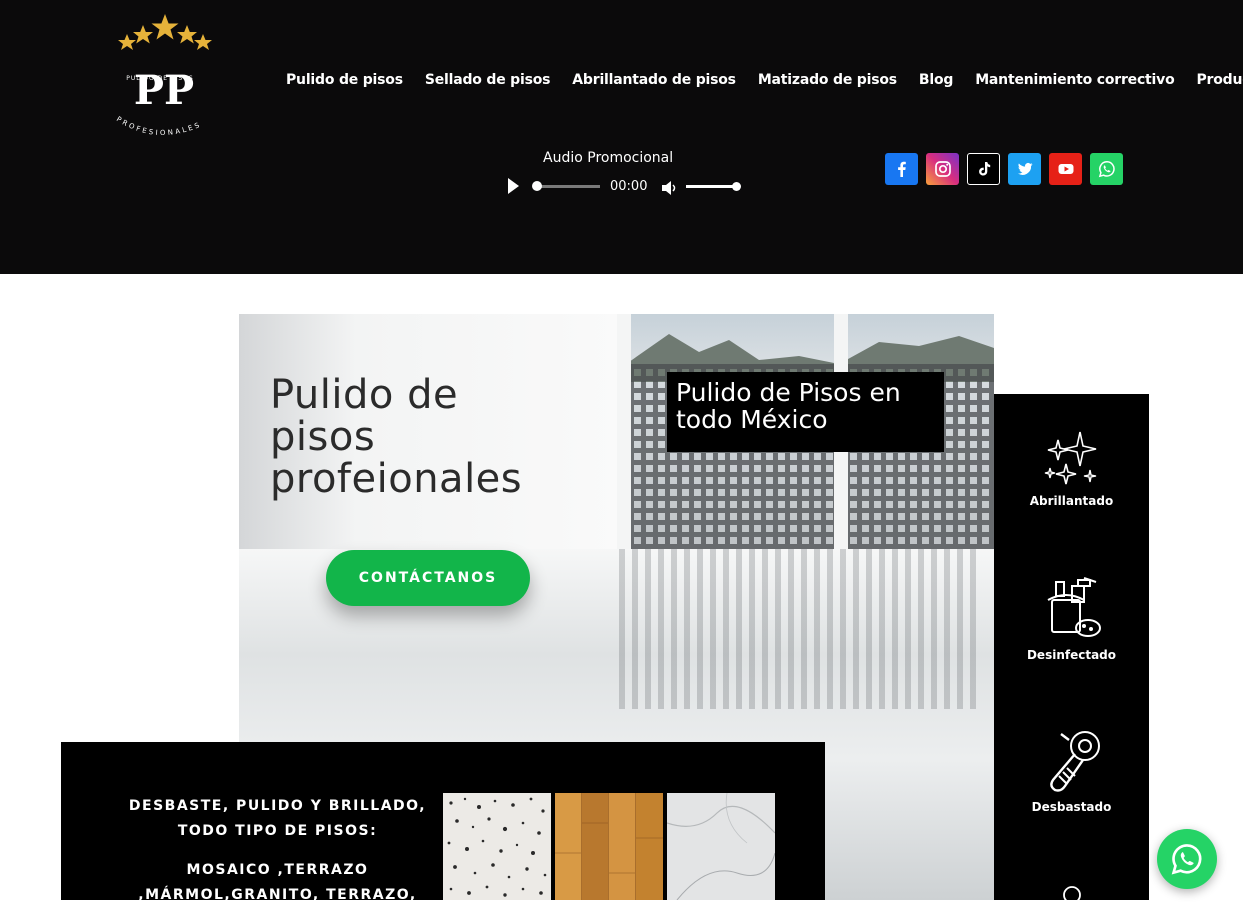 This screenshot has height=908, width=1243. What do you see at coordinates (537, 186) in the screenshot?
I see `seek-handle` at bounding box center [537, 186].